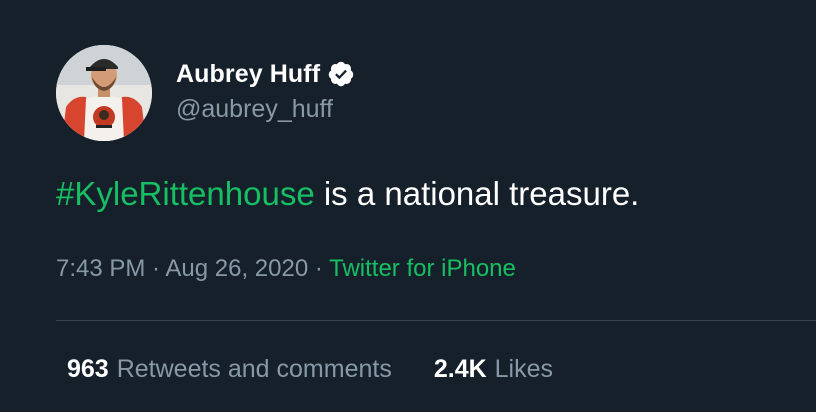 The image size is (816, 412). I want to click on user-handle: @aubrey_huff, so click(254, 109).